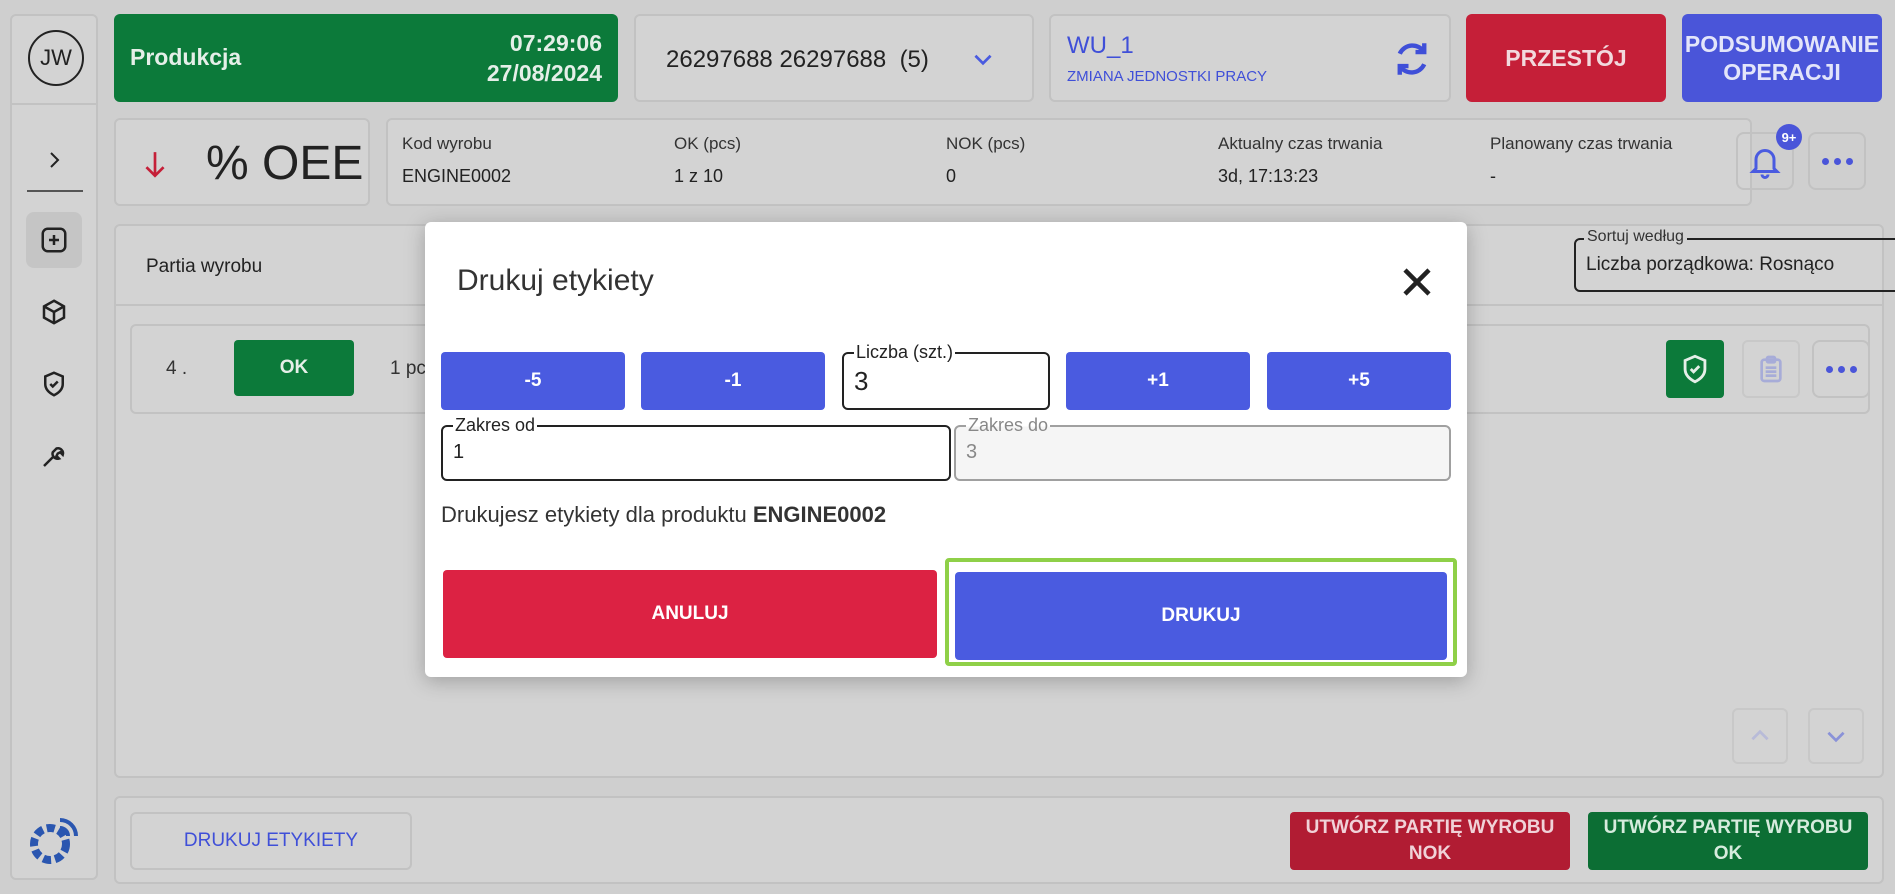 This screenshot has height=894, width=1895. I want to click on scroll-up-button, so click(1760, 736).